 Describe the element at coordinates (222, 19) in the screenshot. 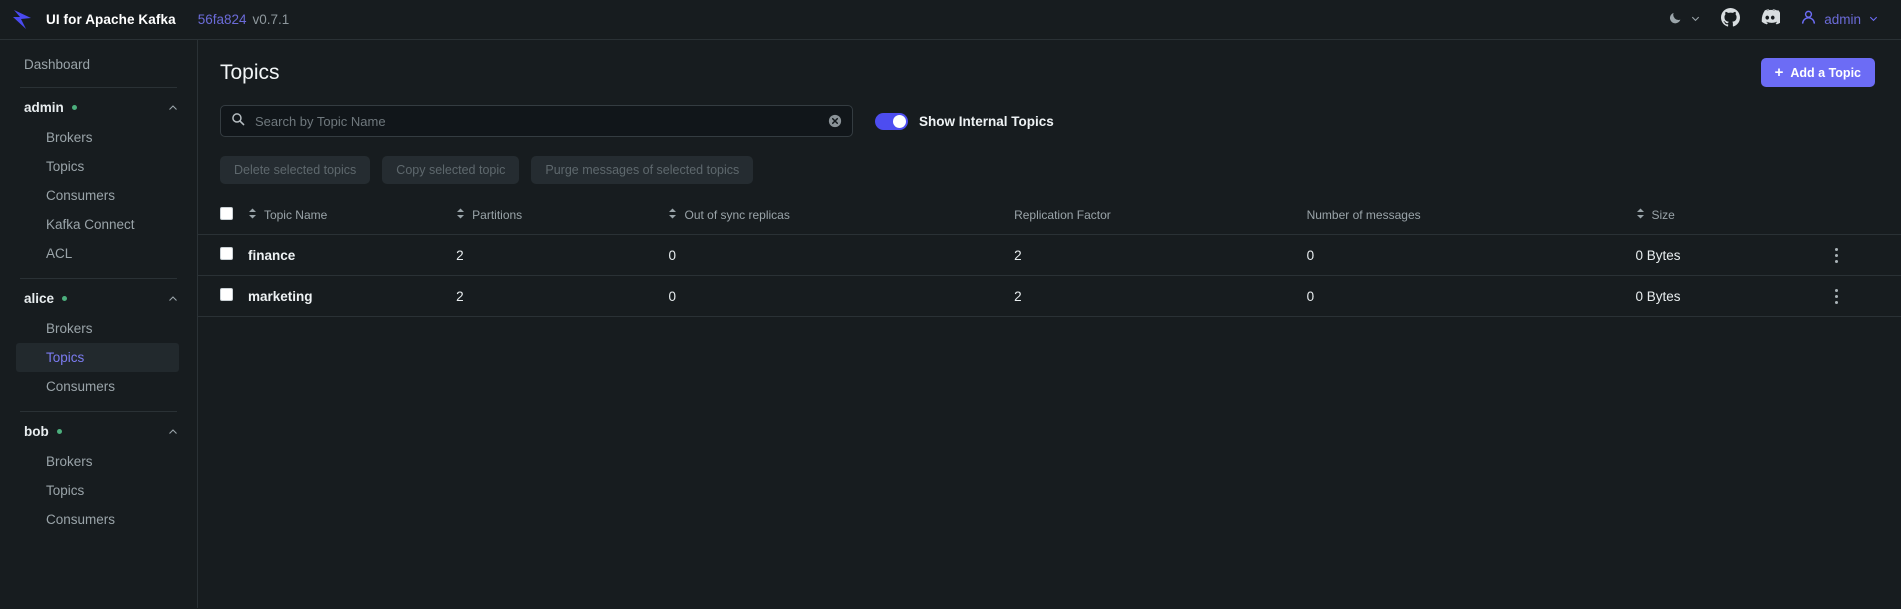

I see `version-hash: 56fa824` at that location.